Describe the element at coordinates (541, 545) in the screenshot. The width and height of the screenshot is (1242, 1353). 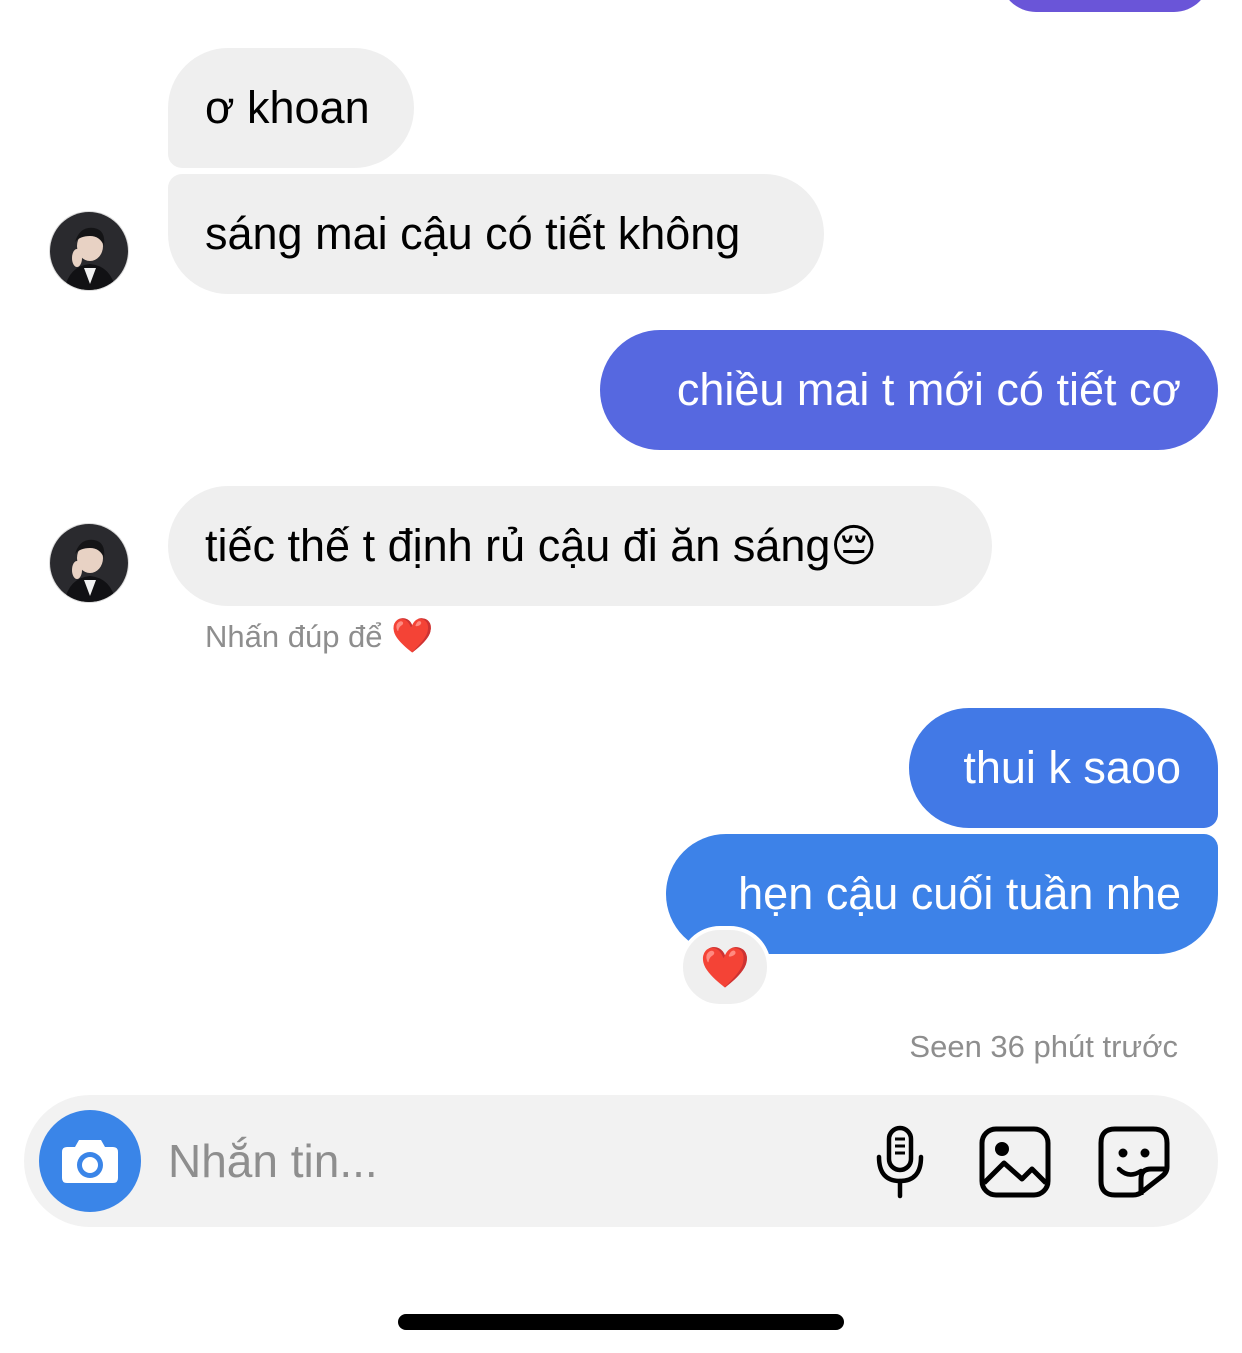
I see `message-text: tiếc thế t định rủ cậu đi ăn sáng😔` at that location.